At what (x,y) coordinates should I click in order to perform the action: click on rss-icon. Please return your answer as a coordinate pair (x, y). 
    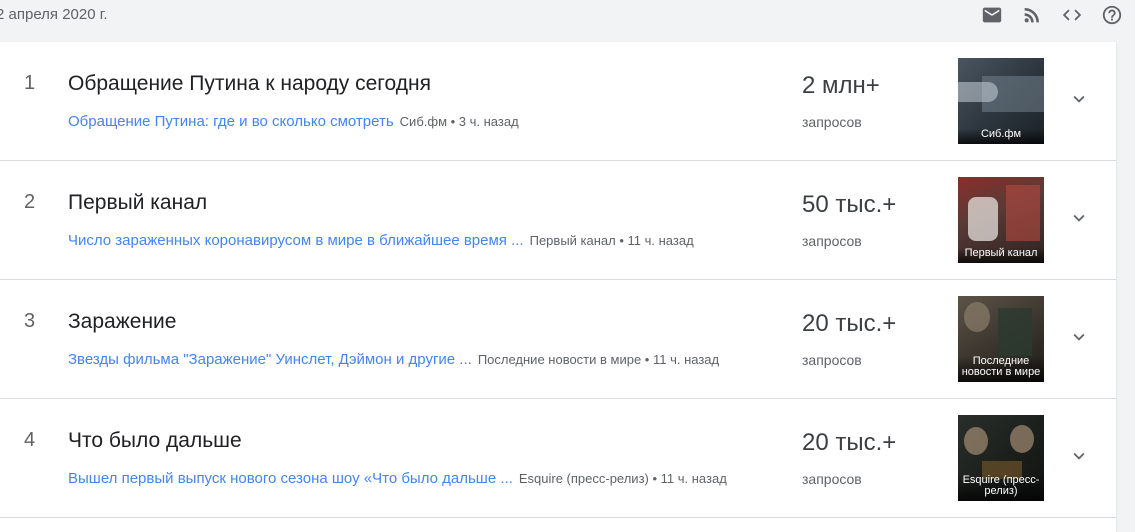
    Looking at the image, I should click on (1032, 15).